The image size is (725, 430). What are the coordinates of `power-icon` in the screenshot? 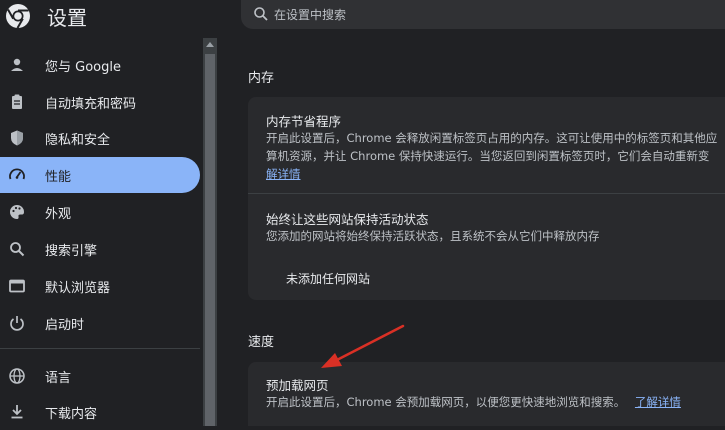 It's located at (17, 323).